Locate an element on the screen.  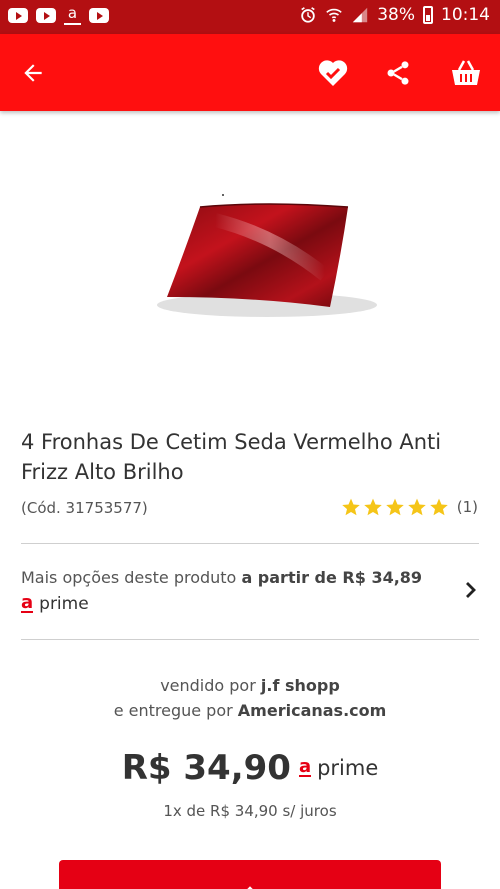
signal-icon is located at coordinates (360, 15).